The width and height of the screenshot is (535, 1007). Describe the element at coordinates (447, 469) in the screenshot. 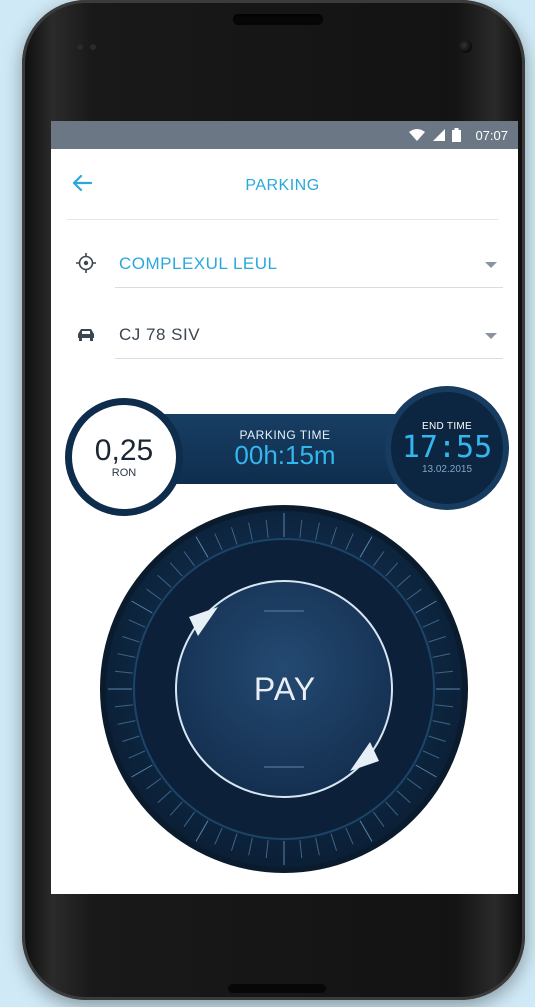

I see `end-date-value: 13.02.2015` at that location.